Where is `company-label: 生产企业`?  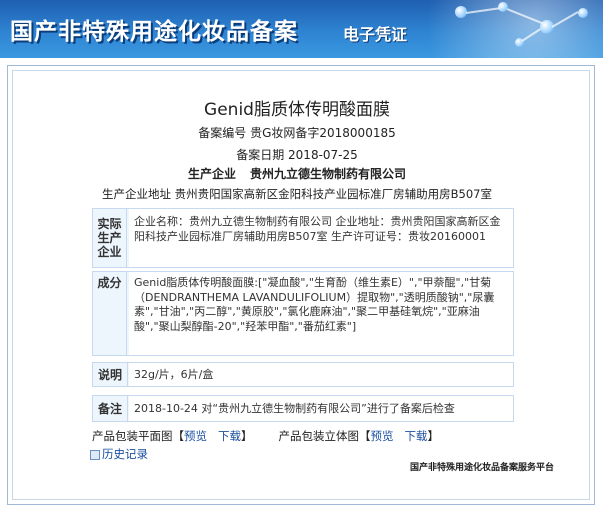 company-label: 生产企业 is located at coordinates (211, 174).